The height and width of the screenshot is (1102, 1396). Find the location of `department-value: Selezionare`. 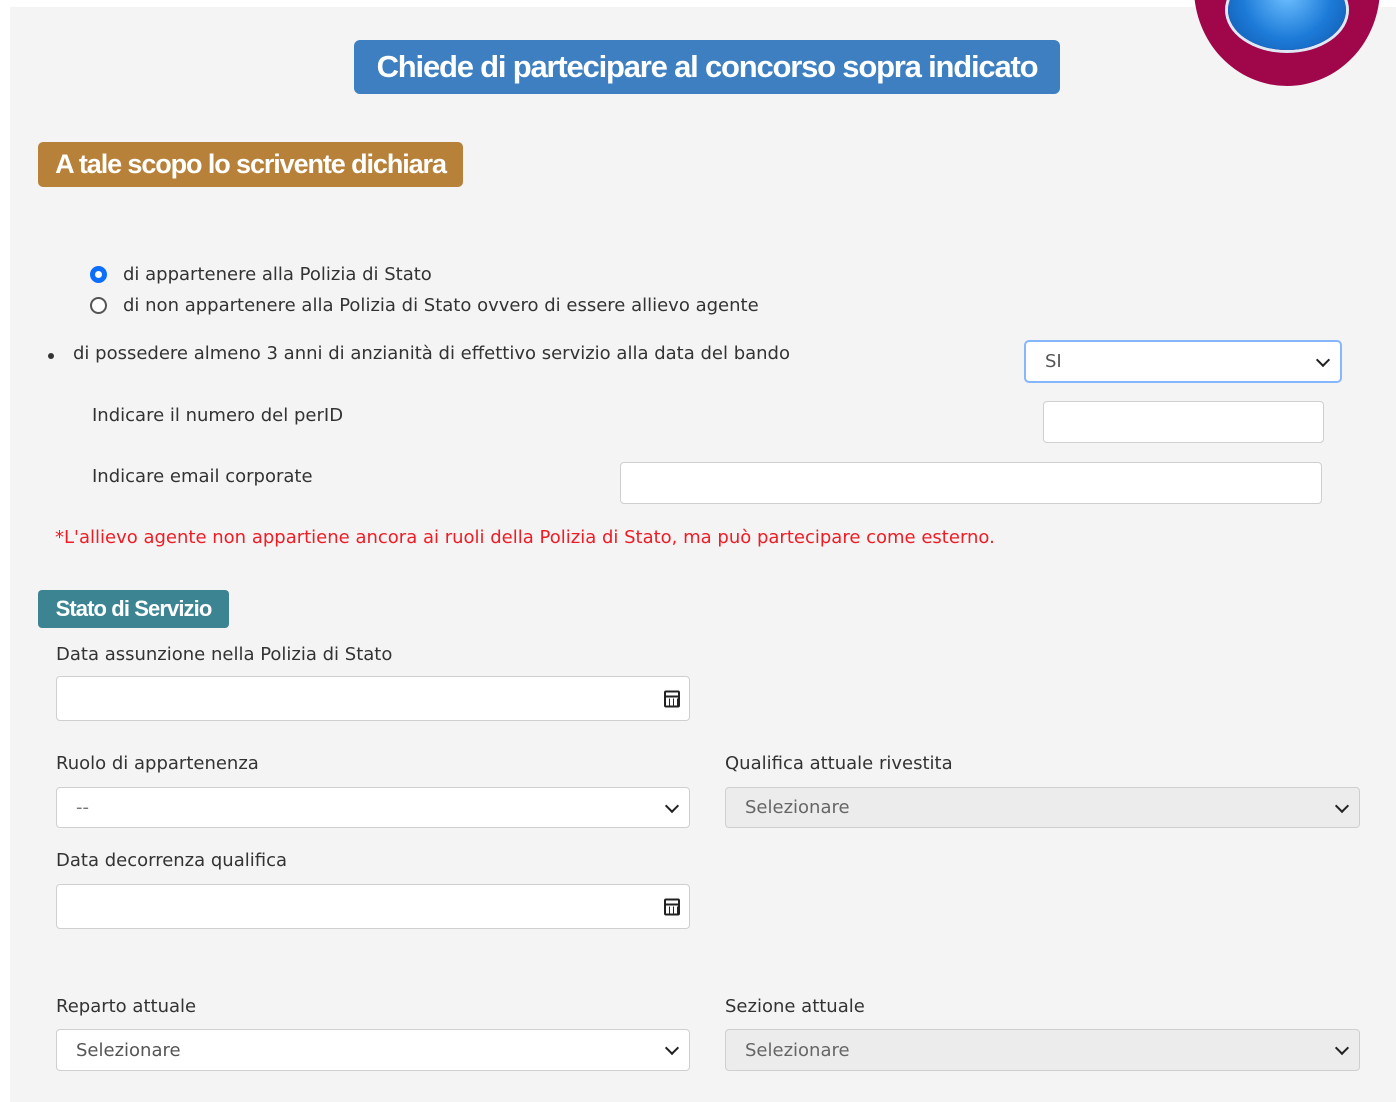

department-value: Selezionare is located at coordinates (128, 1050).